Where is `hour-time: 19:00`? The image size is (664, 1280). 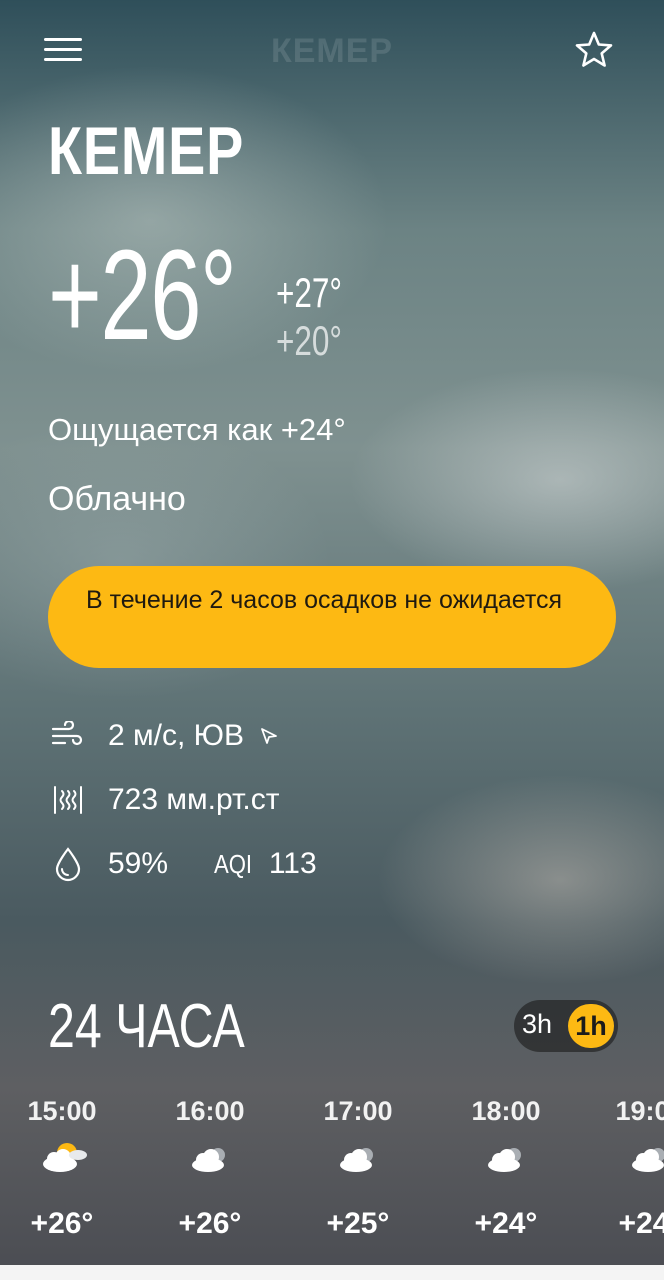
hour-time: 19:00 is located at coordinates (639, 1111).